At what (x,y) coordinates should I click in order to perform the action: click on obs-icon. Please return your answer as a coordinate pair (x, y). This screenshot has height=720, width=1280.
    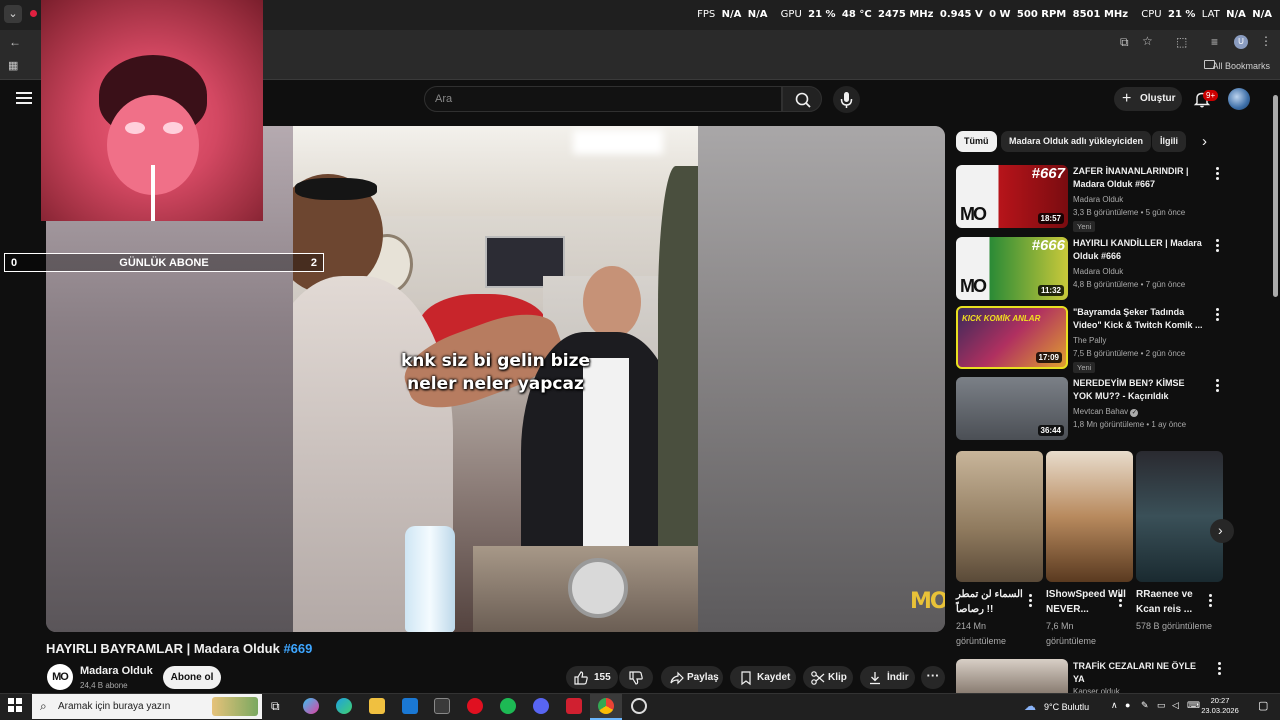
    Looking at the image, I should click on (639, 706).